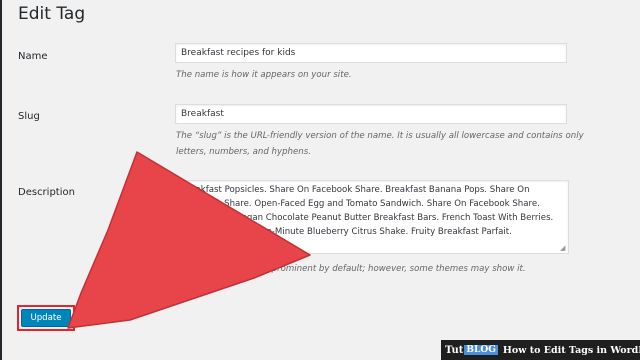 Image resolution: width=640 pixels, height=360 pixels. Describe the element at coordinates (371, 114) in the screenshot. I see `slug-input` at that location.